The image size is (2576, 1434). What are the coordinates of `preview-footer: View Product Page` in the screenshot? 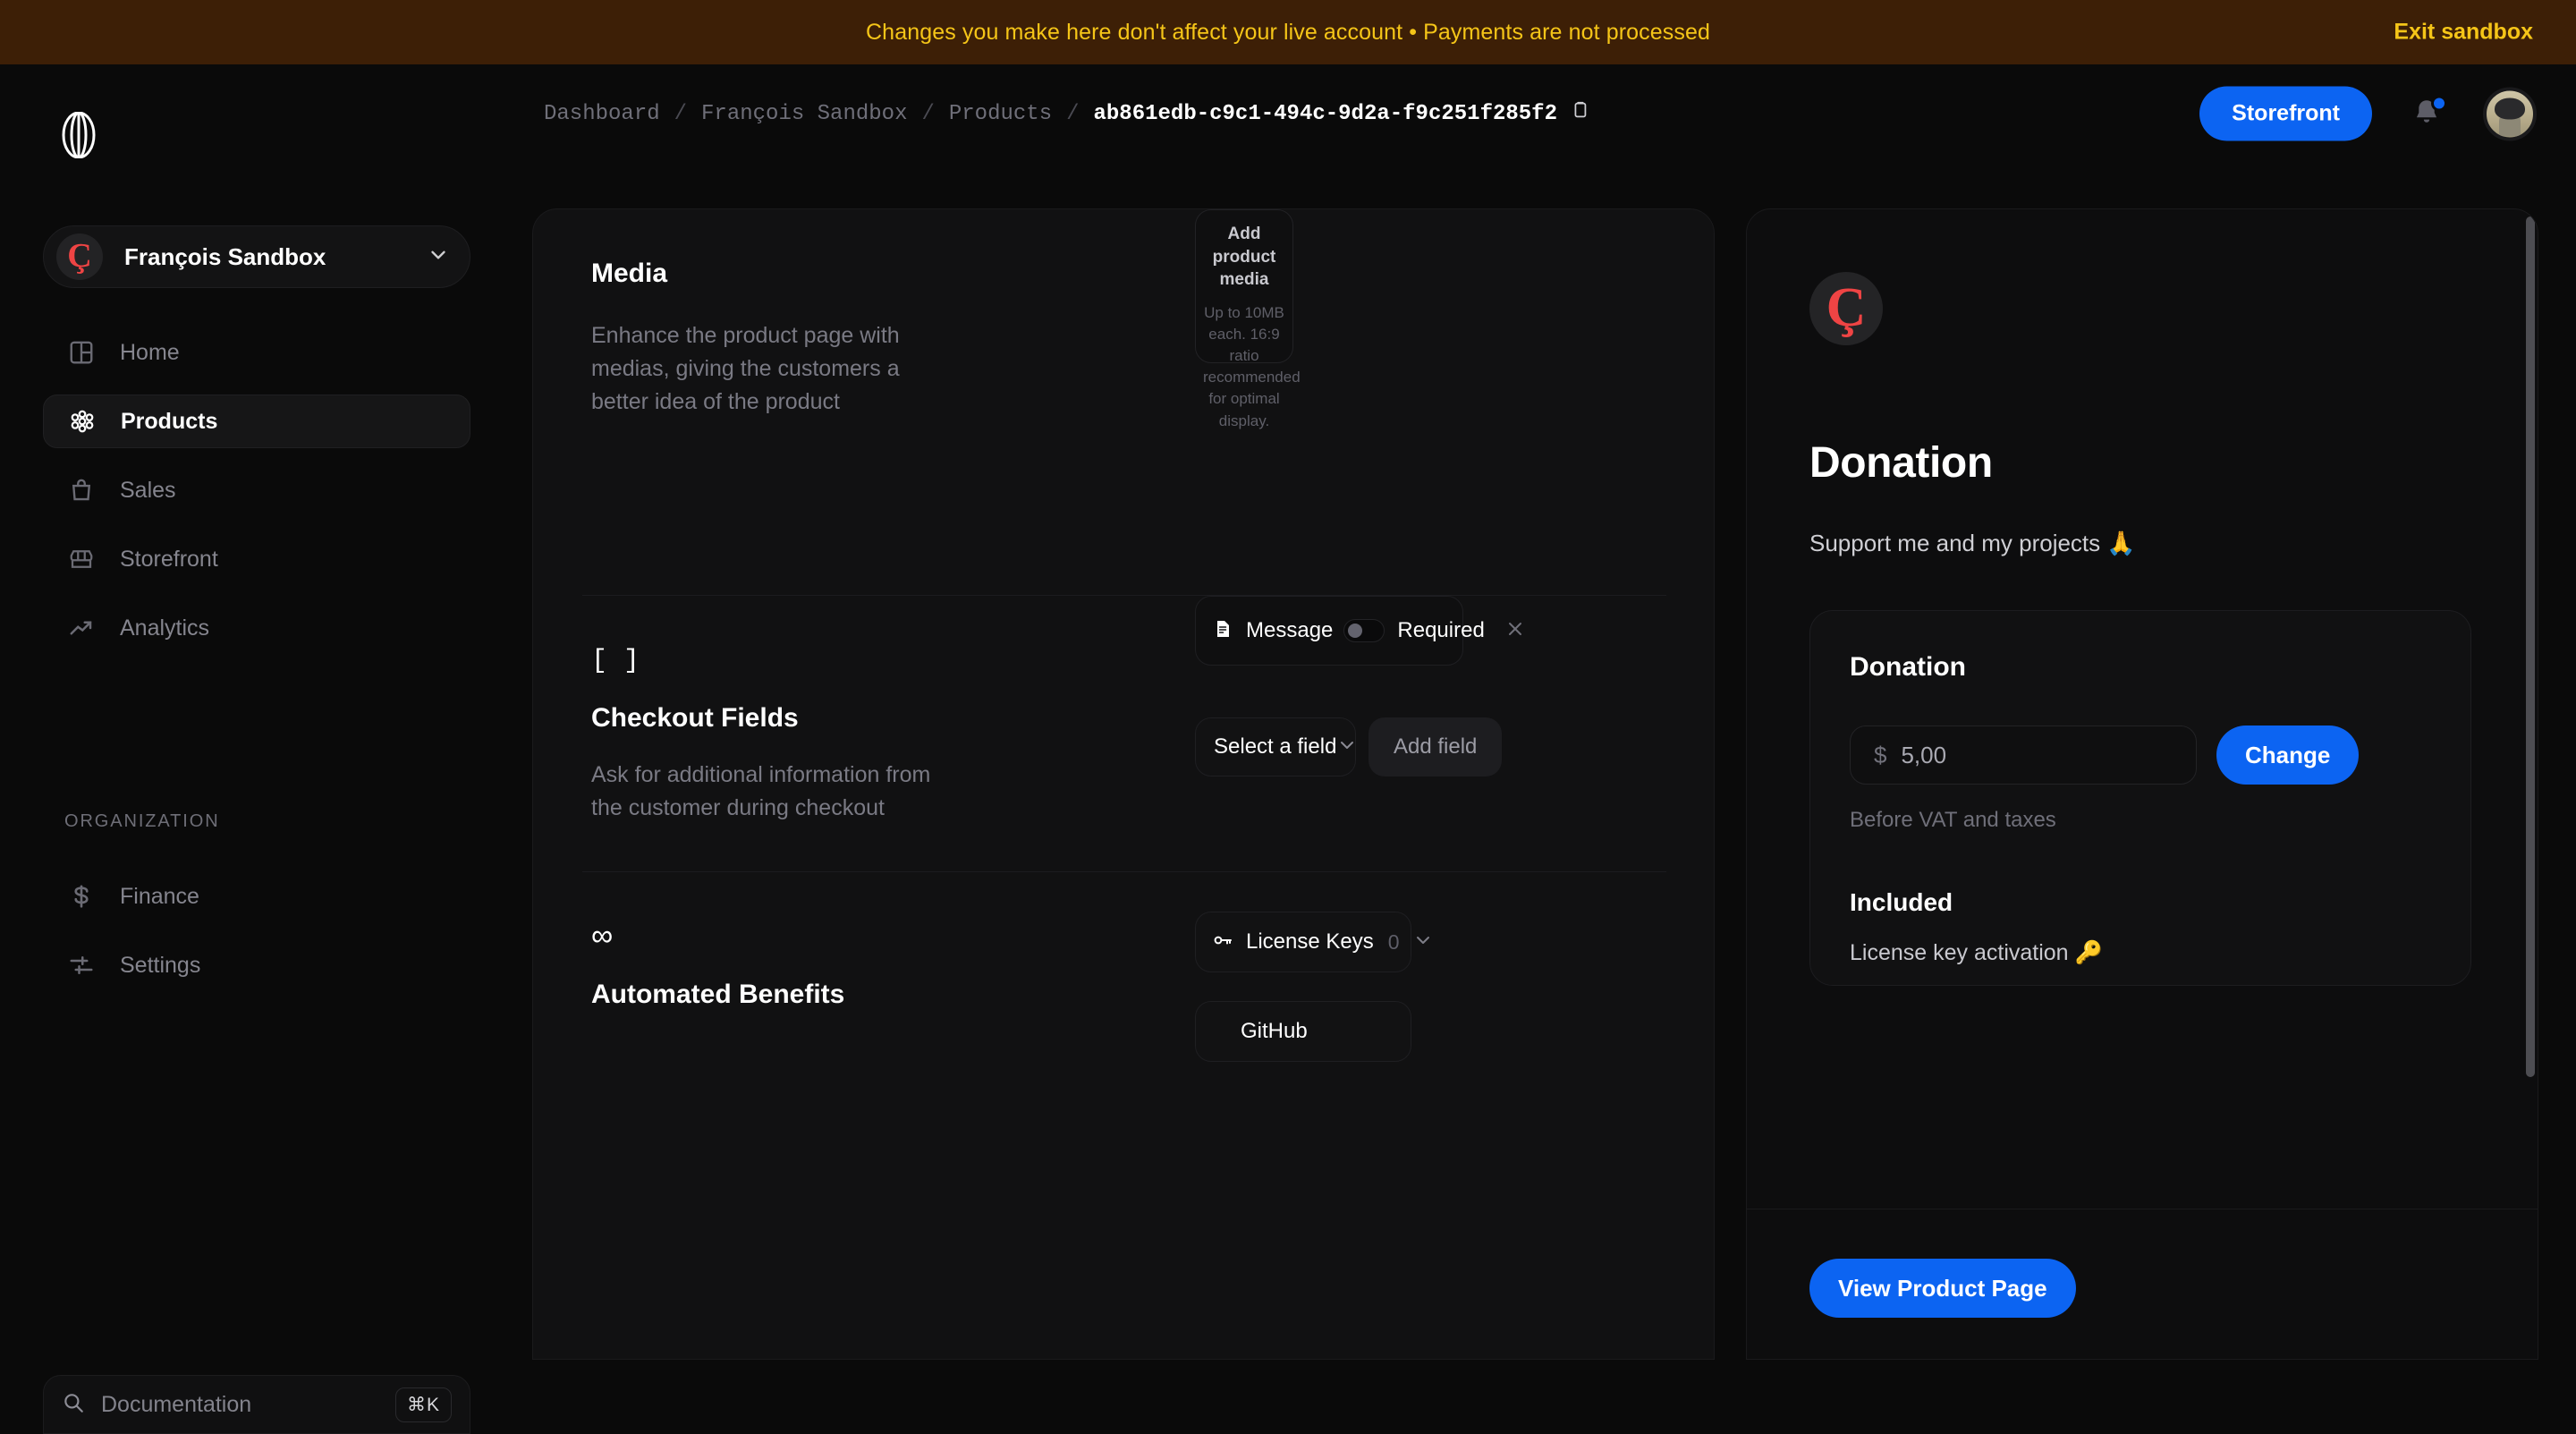 It's located at (2142, 1284).